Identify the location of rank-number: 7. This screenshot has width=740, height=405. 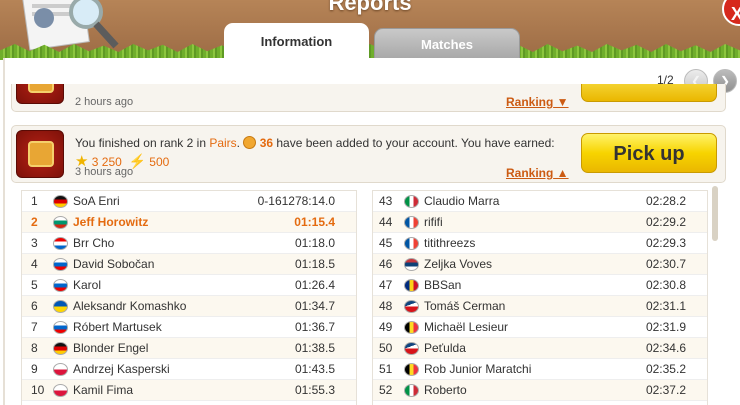
(34, 327).